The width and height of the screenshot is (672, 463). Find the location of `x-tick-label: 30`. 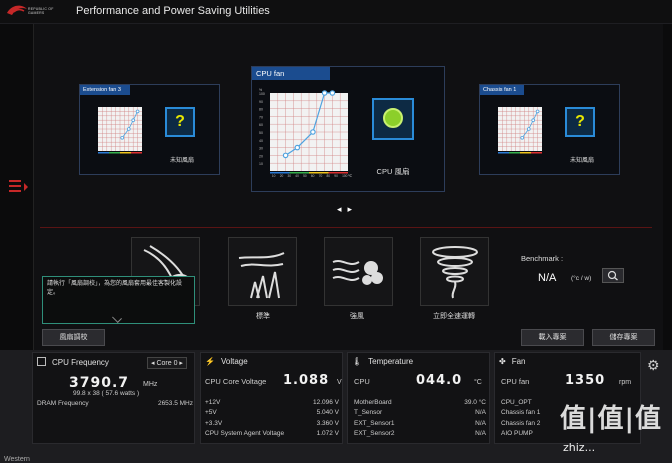

x-tick-label: 30 is located at coordinates (290, 176).